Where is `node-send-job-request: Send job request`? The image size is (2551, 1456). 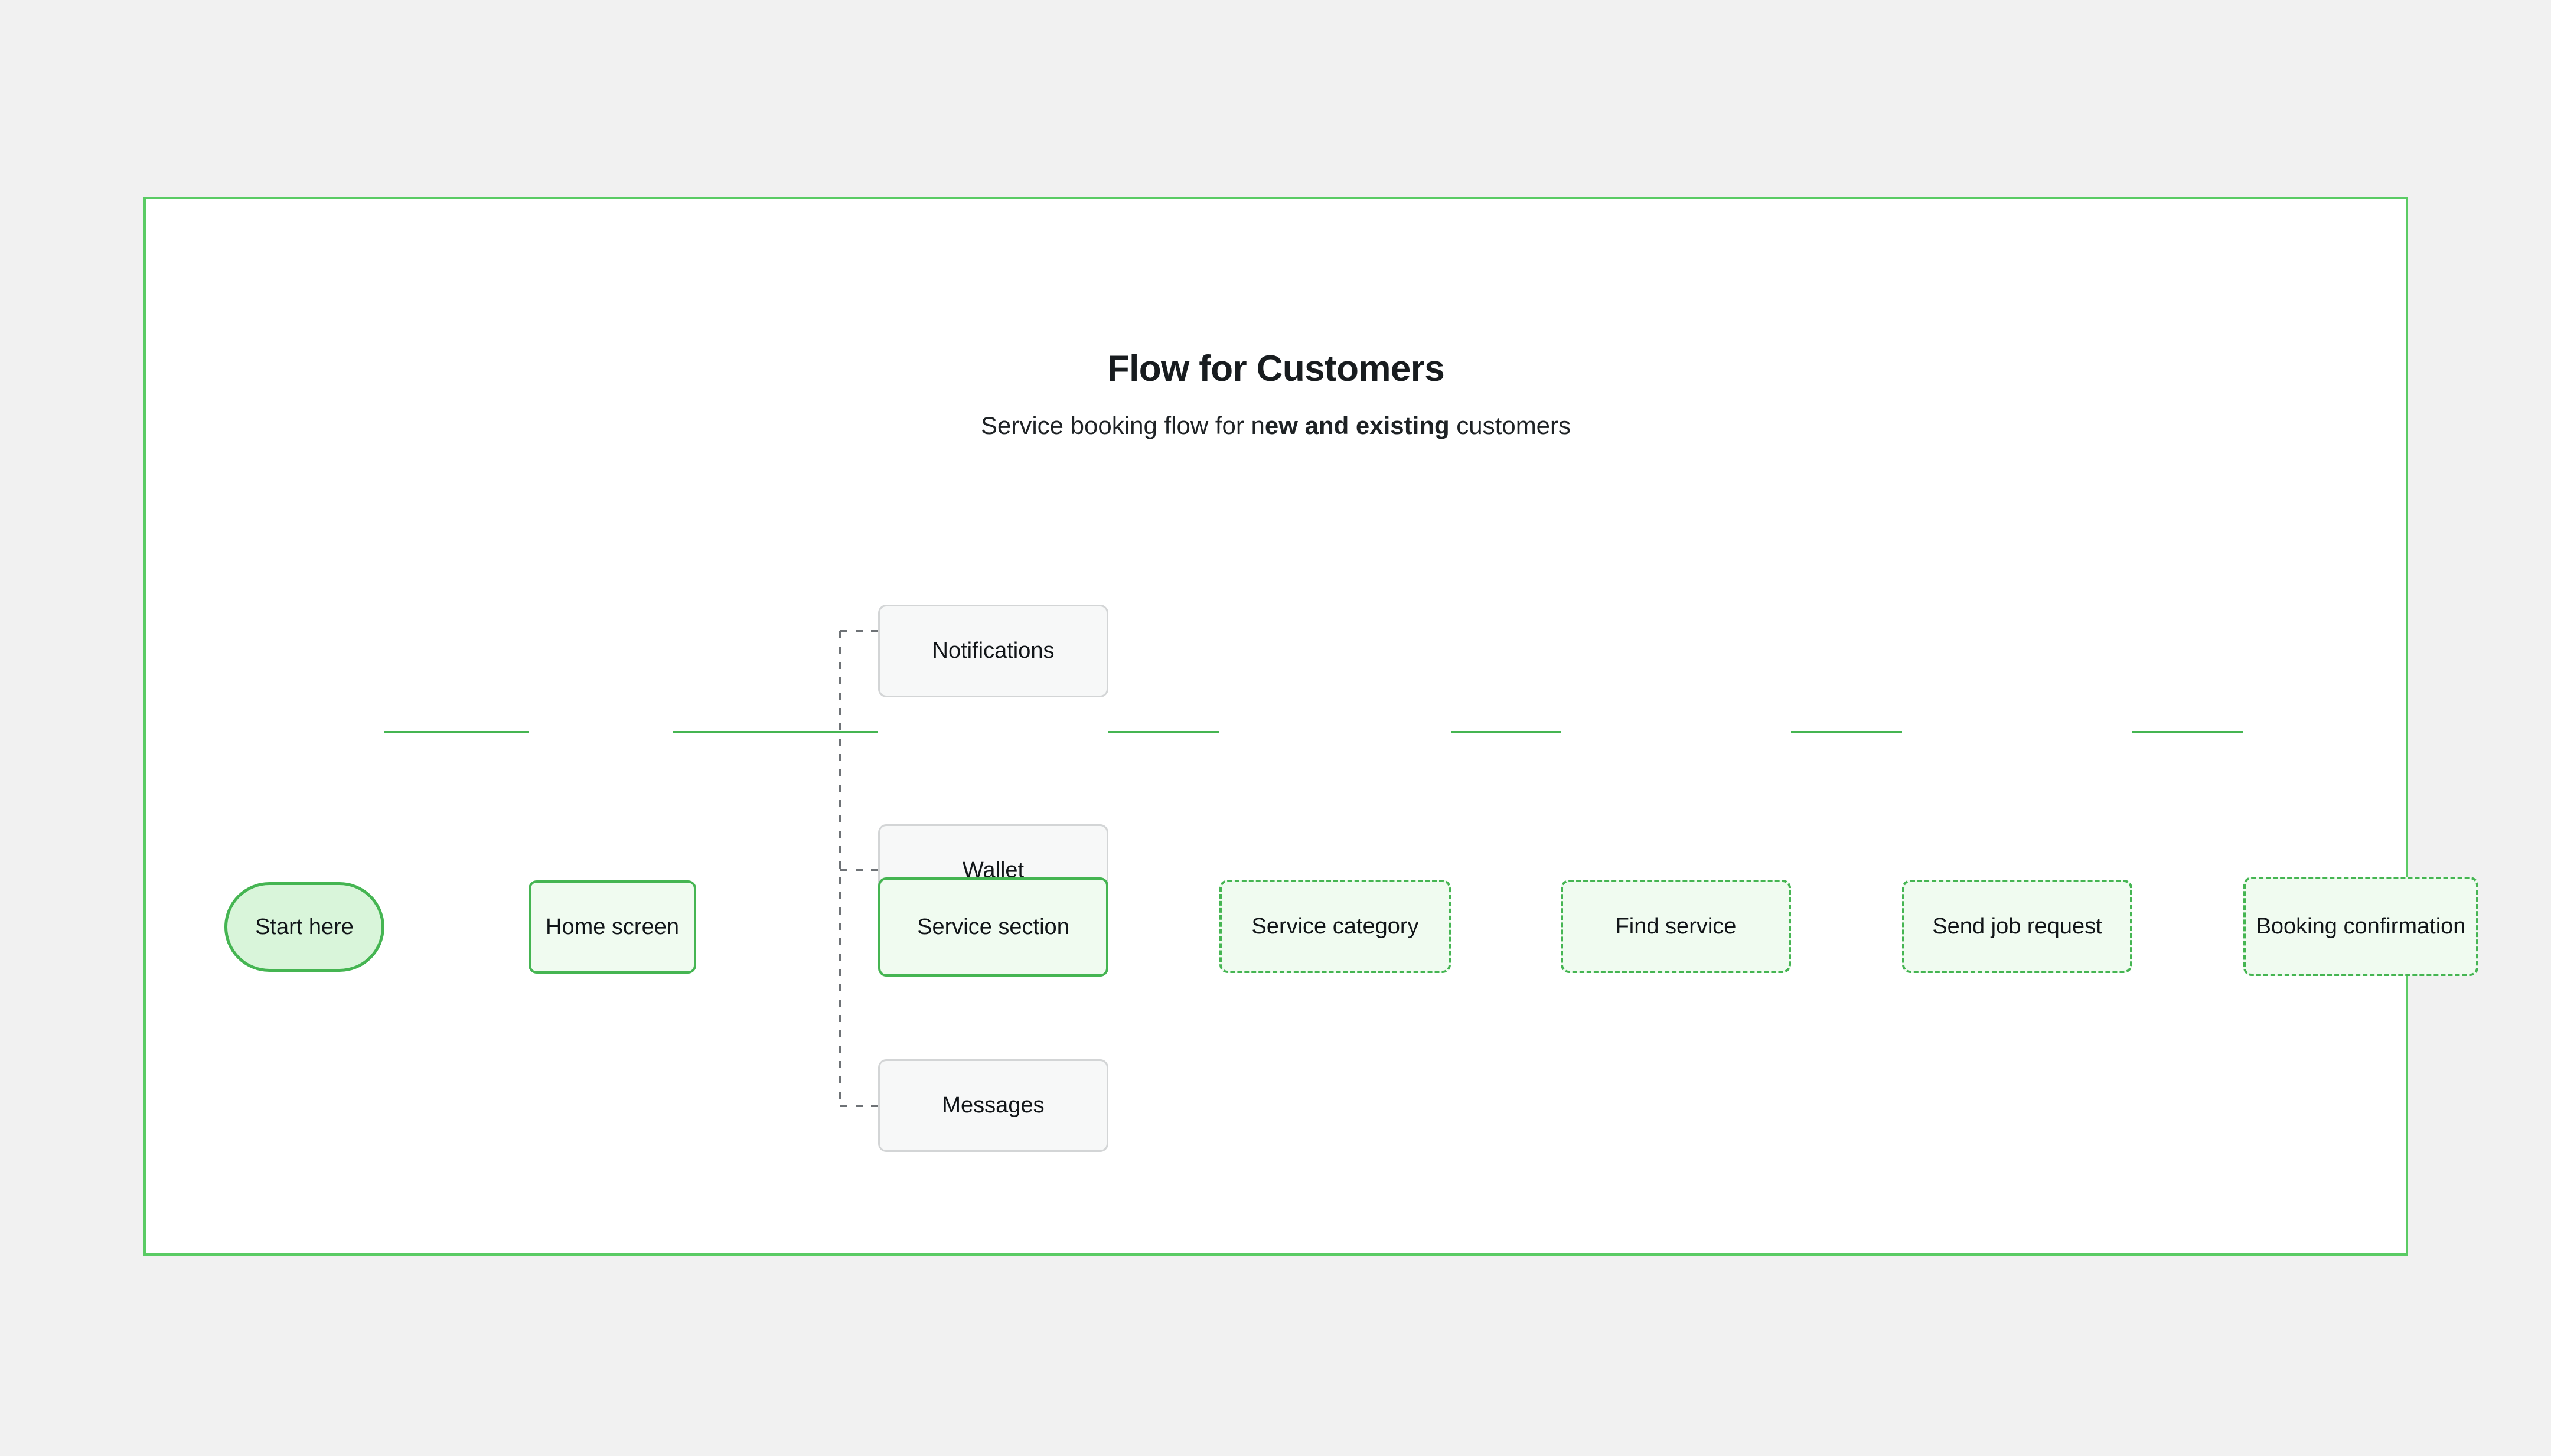
node-send-job-request: Send job request is located at coordinates (2017, 926).